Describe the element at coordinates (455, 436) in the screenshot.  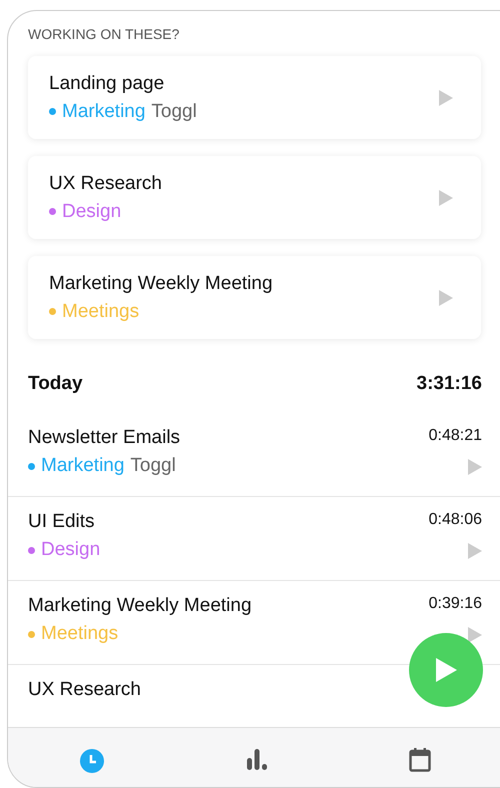
I see `entry-duration: 0:48:21` at that location.